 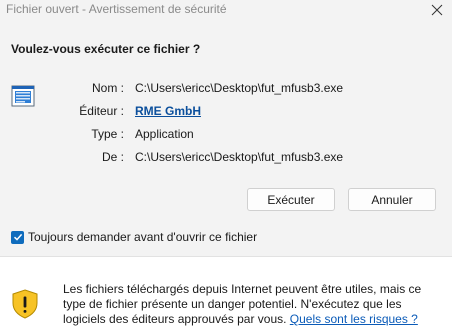 I want to click on field-from-value: C:\Users\ericc\Desktop\fut_mfusb3.exe, so click(x=239, y=157).